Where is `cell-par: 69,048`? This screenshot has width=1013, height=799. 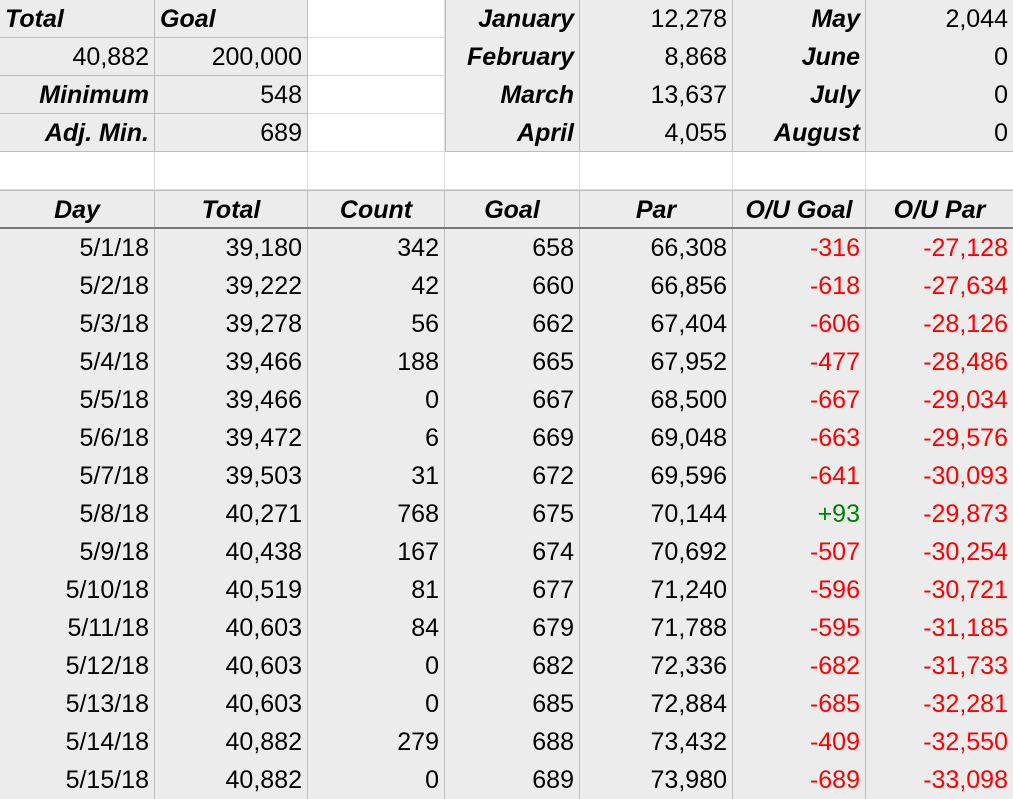 cell-par: 69,048 is located at coordinates (656, 438).